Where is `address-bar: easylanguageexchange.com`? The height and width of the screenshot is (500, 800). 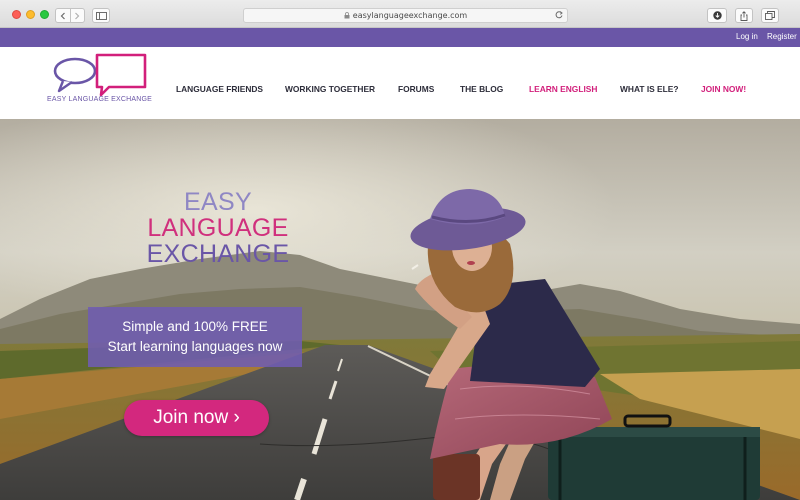 address-bar: easylanguageexchange.com is located at coordinates (405, 15).